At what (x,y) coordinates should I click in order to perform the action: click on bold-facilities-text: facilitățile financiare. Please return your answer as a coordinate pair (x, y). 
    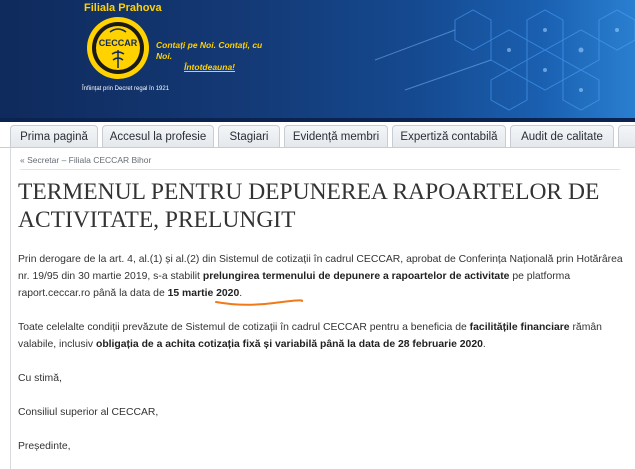
    Looking at the image, I should click on (519, 327).